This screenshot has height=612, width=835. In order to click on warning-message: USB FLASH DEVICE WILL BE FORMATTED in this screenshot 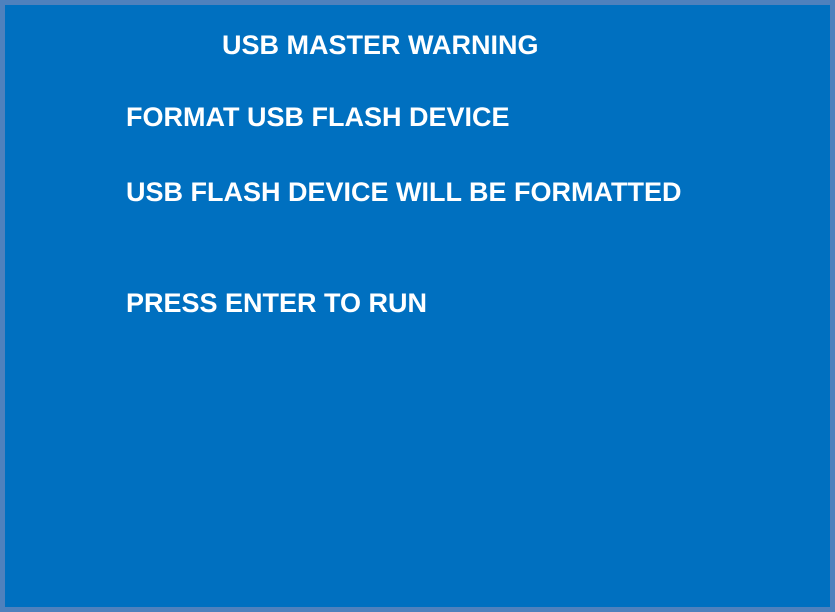, I will do `click(404, 192)`.